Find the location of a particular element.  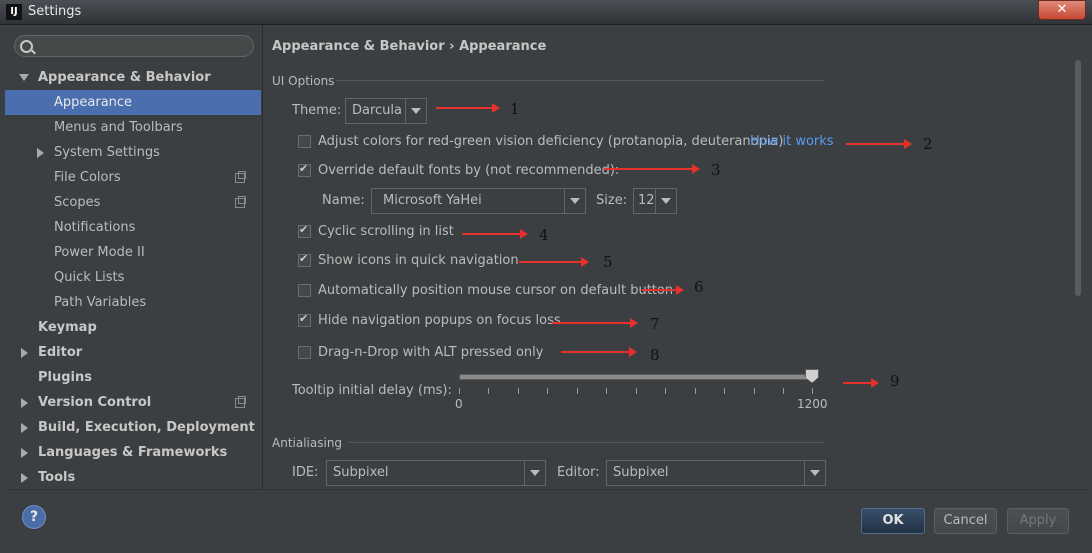

close-window-button: ✕ is located at coordinates (1062, 10).